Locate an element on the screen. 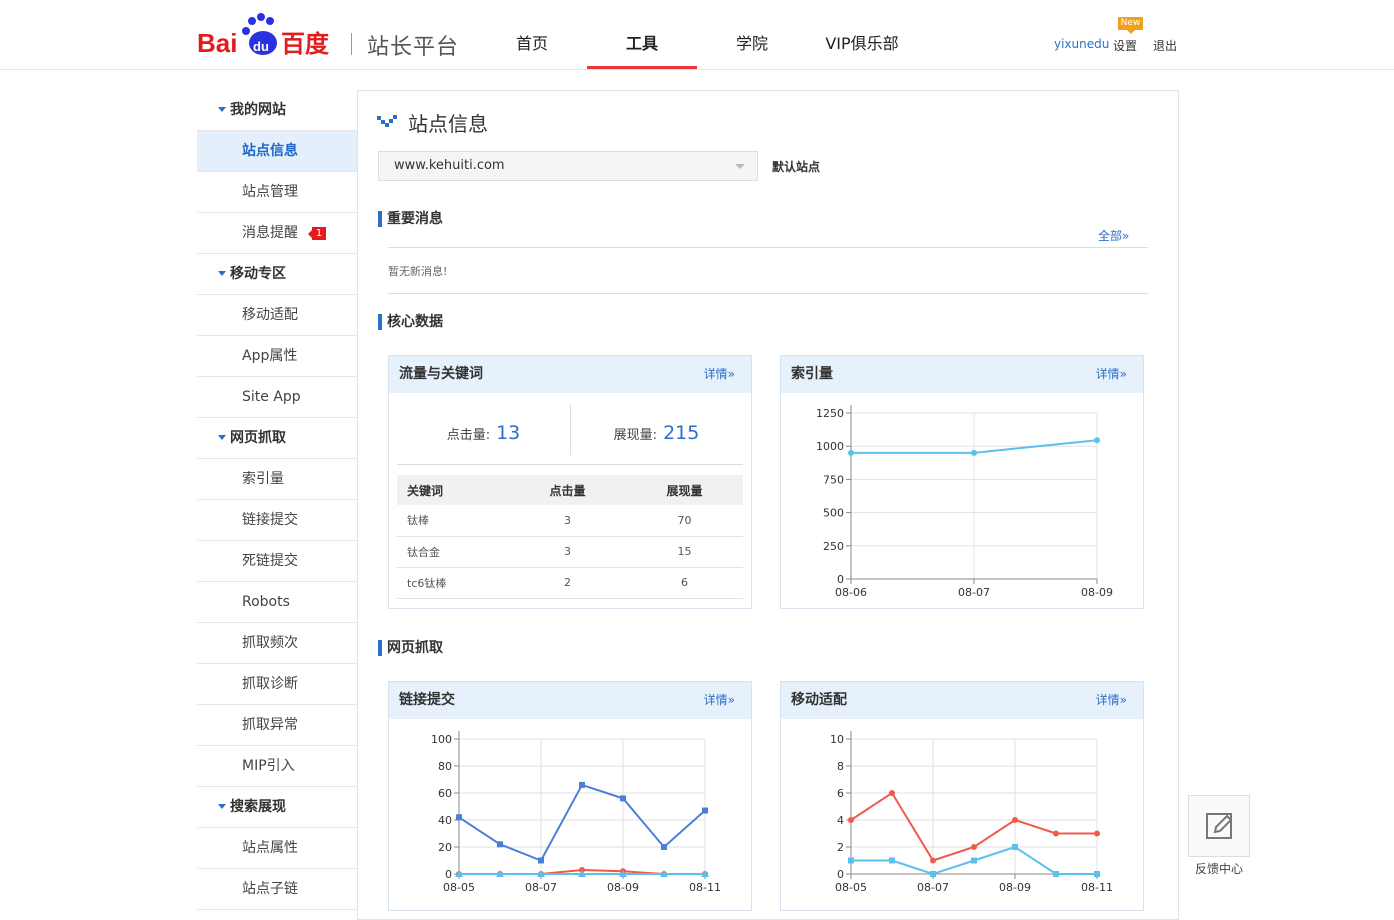 The height and width of the screenshot is (920, 1394). nav-academy: 学院 is located at coordinates (752, 35).